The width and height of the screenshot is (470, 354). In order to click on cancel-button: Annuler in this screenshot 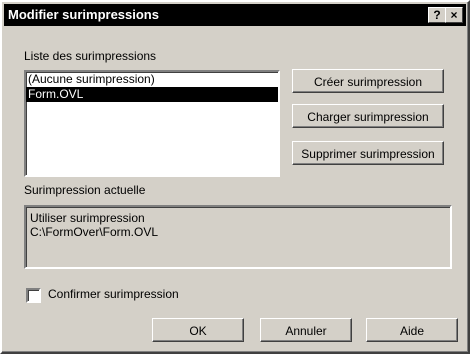, I will do `click(306, 330)`.